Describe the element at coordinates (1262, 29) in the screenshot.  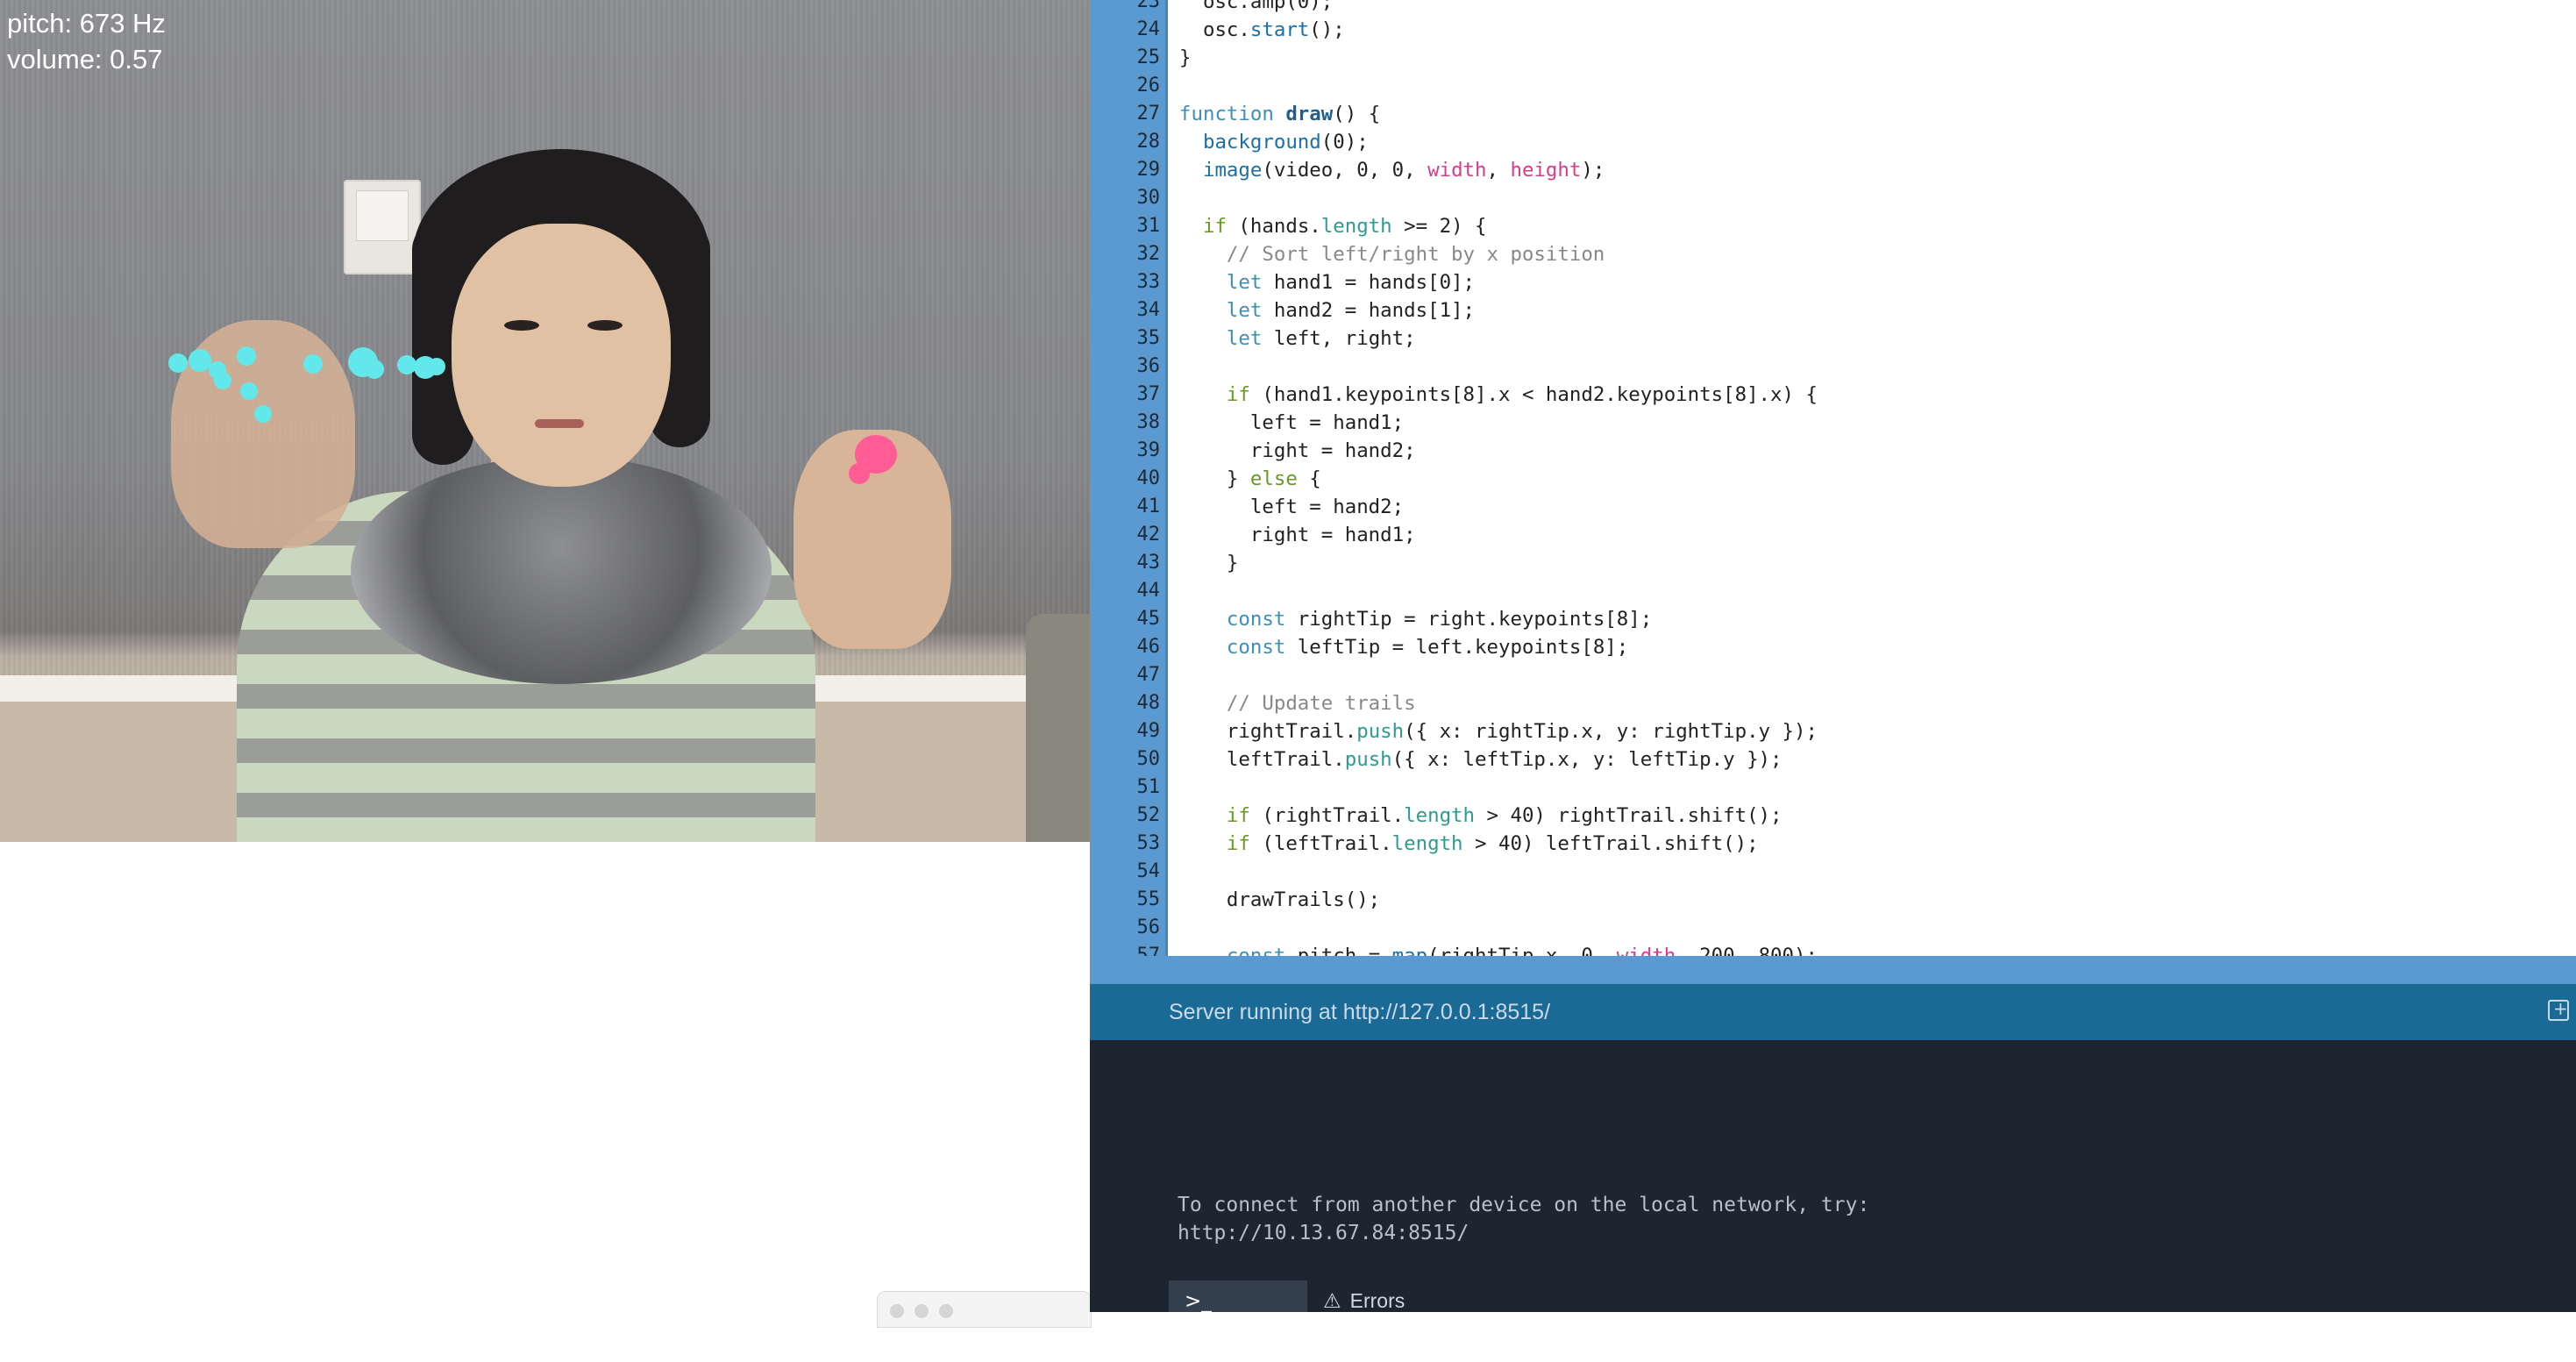
I see `code-line: osc.start();` at that location.